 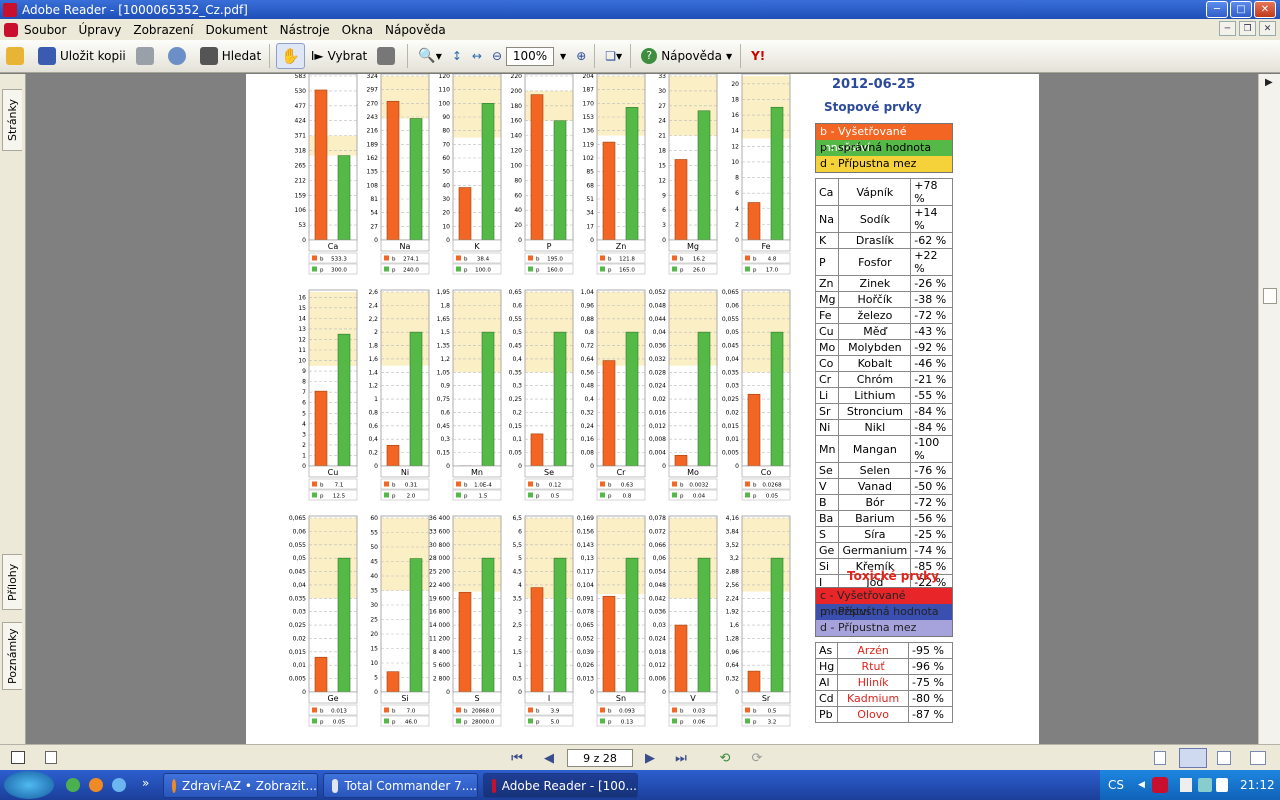 I want to click on zoom-in-button: ⊕, so click(x=581, y=56).